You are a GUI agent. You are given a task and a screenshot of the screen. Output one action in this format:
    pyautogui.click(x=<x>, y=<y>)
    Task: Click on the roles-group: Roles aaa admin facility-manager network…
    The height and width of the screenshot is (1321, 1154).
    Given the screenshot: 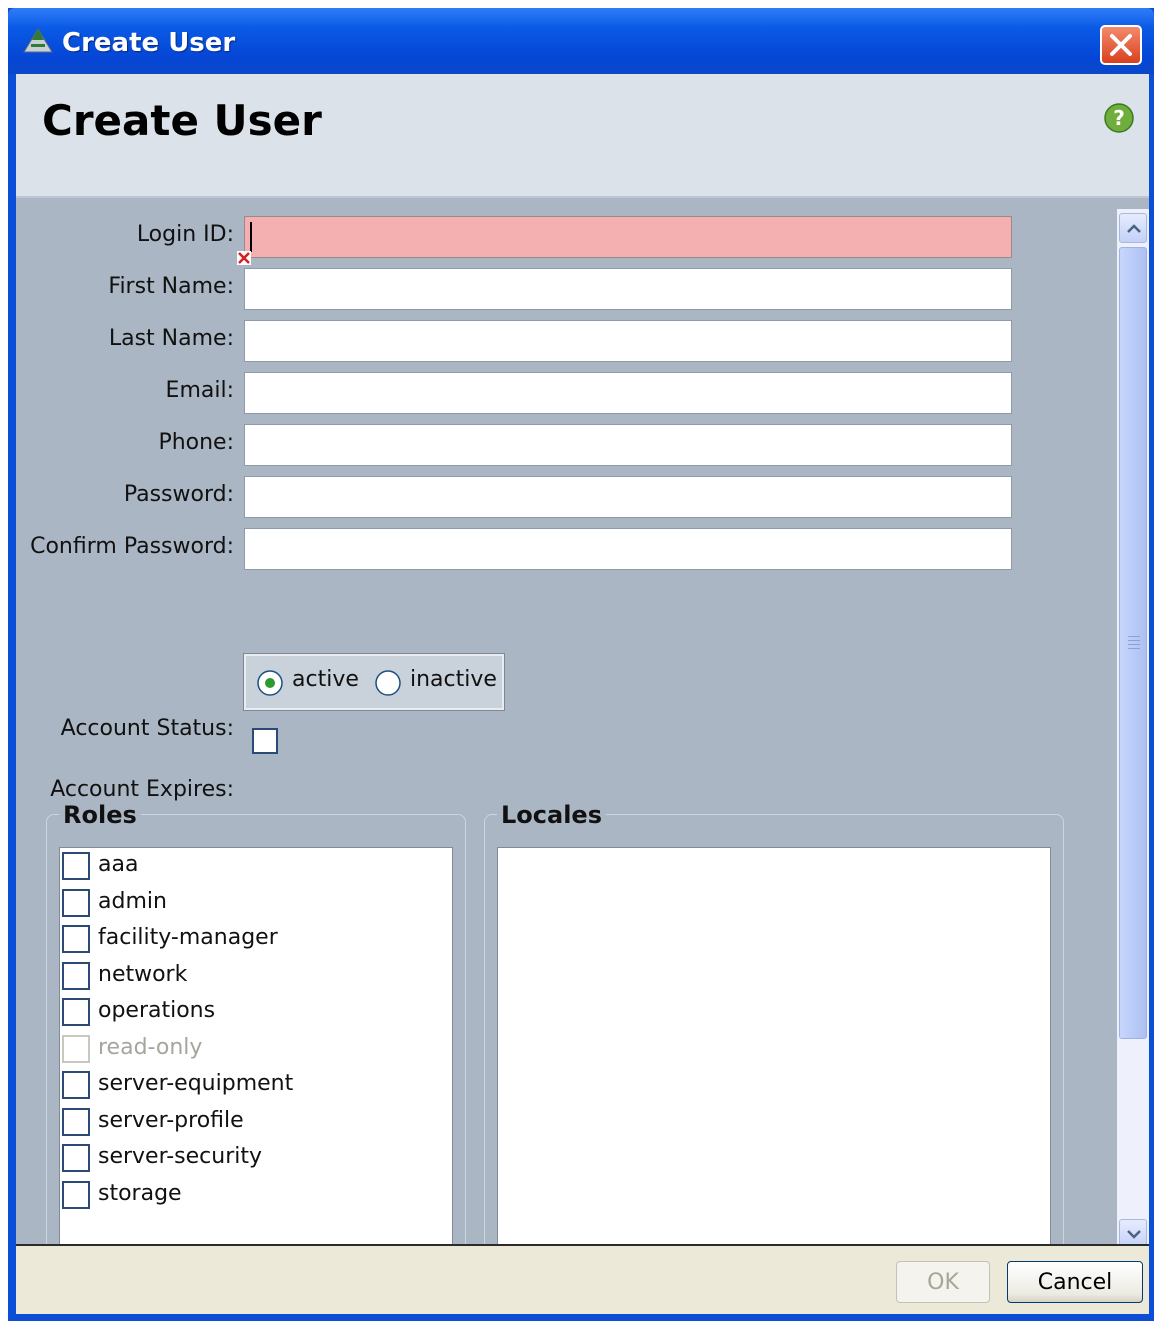 What is the action you would take?
    pyautogui.click(x=256, y=1022)
    